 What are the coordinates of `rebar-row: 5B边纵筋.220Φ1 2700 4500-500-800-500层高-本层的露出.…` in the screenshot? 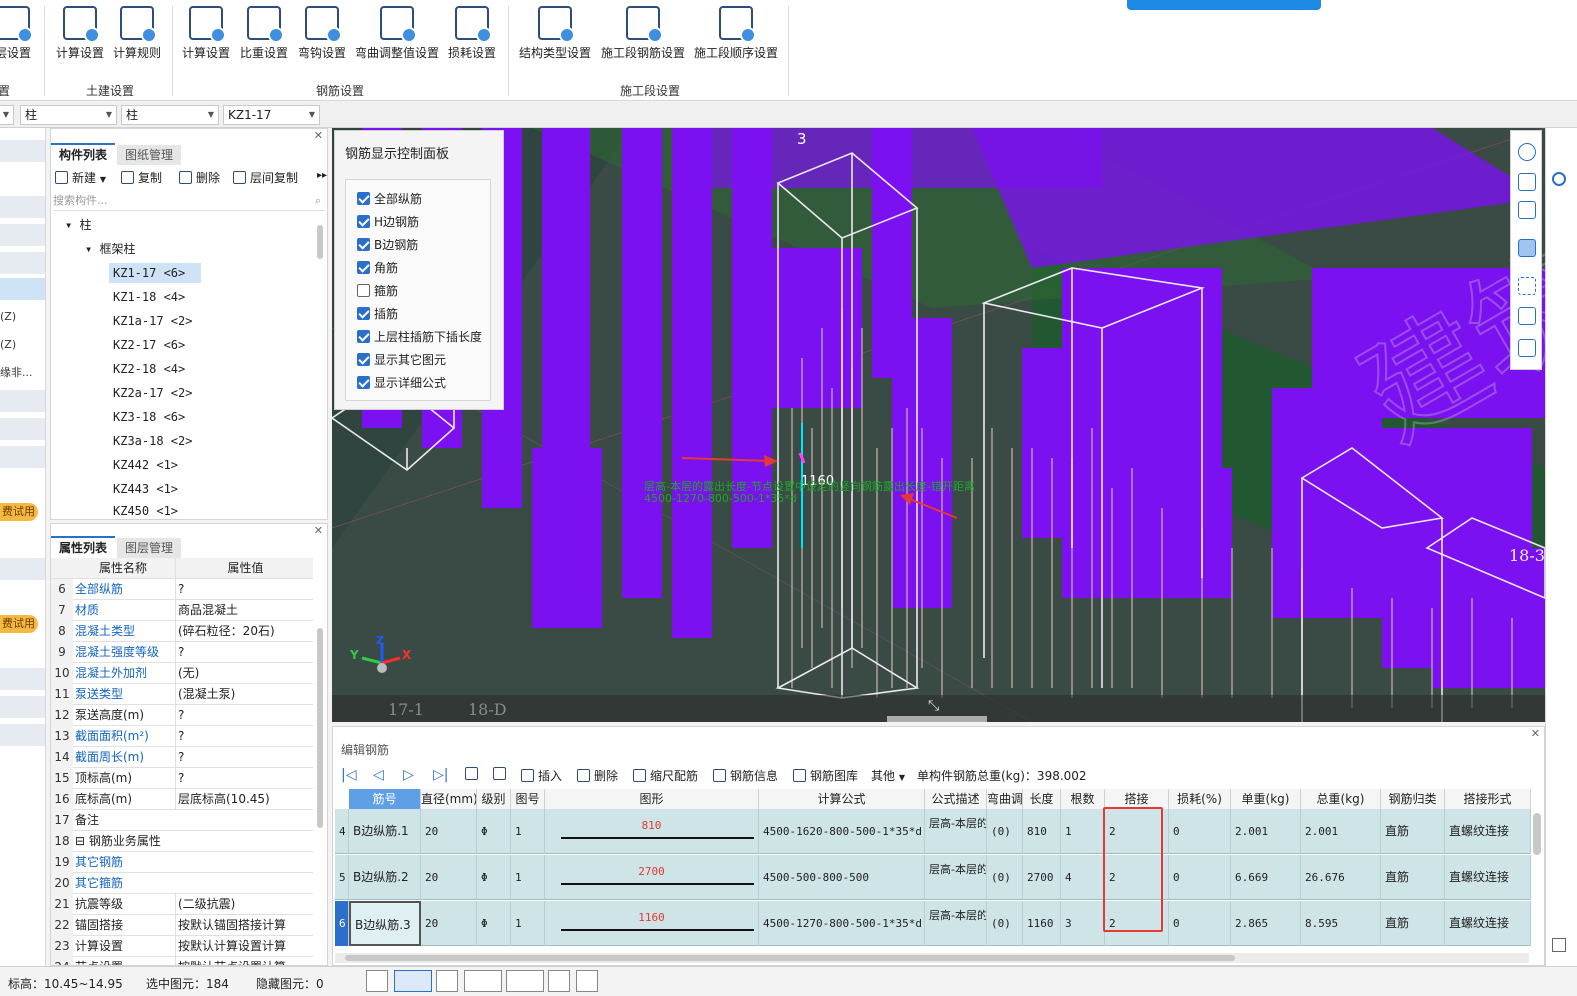 It's located at (933, 877).